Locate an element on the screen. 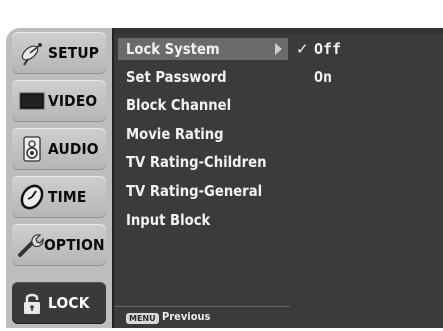  wrench-icon is located at coordinates (30, 245).